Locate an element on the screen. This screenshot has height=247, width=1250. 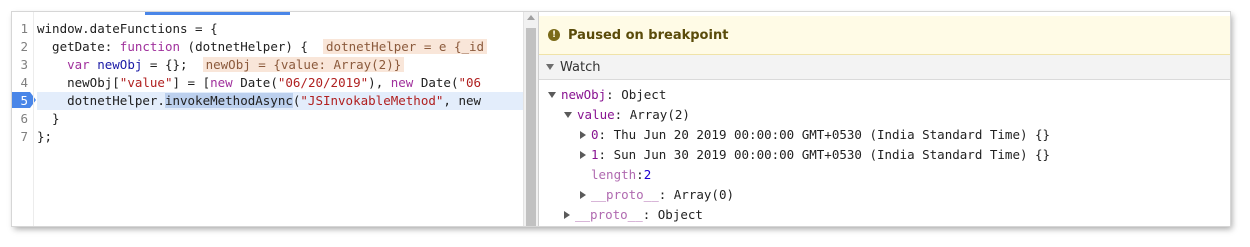
property-name: 0 is located at coordinates (595, 134).